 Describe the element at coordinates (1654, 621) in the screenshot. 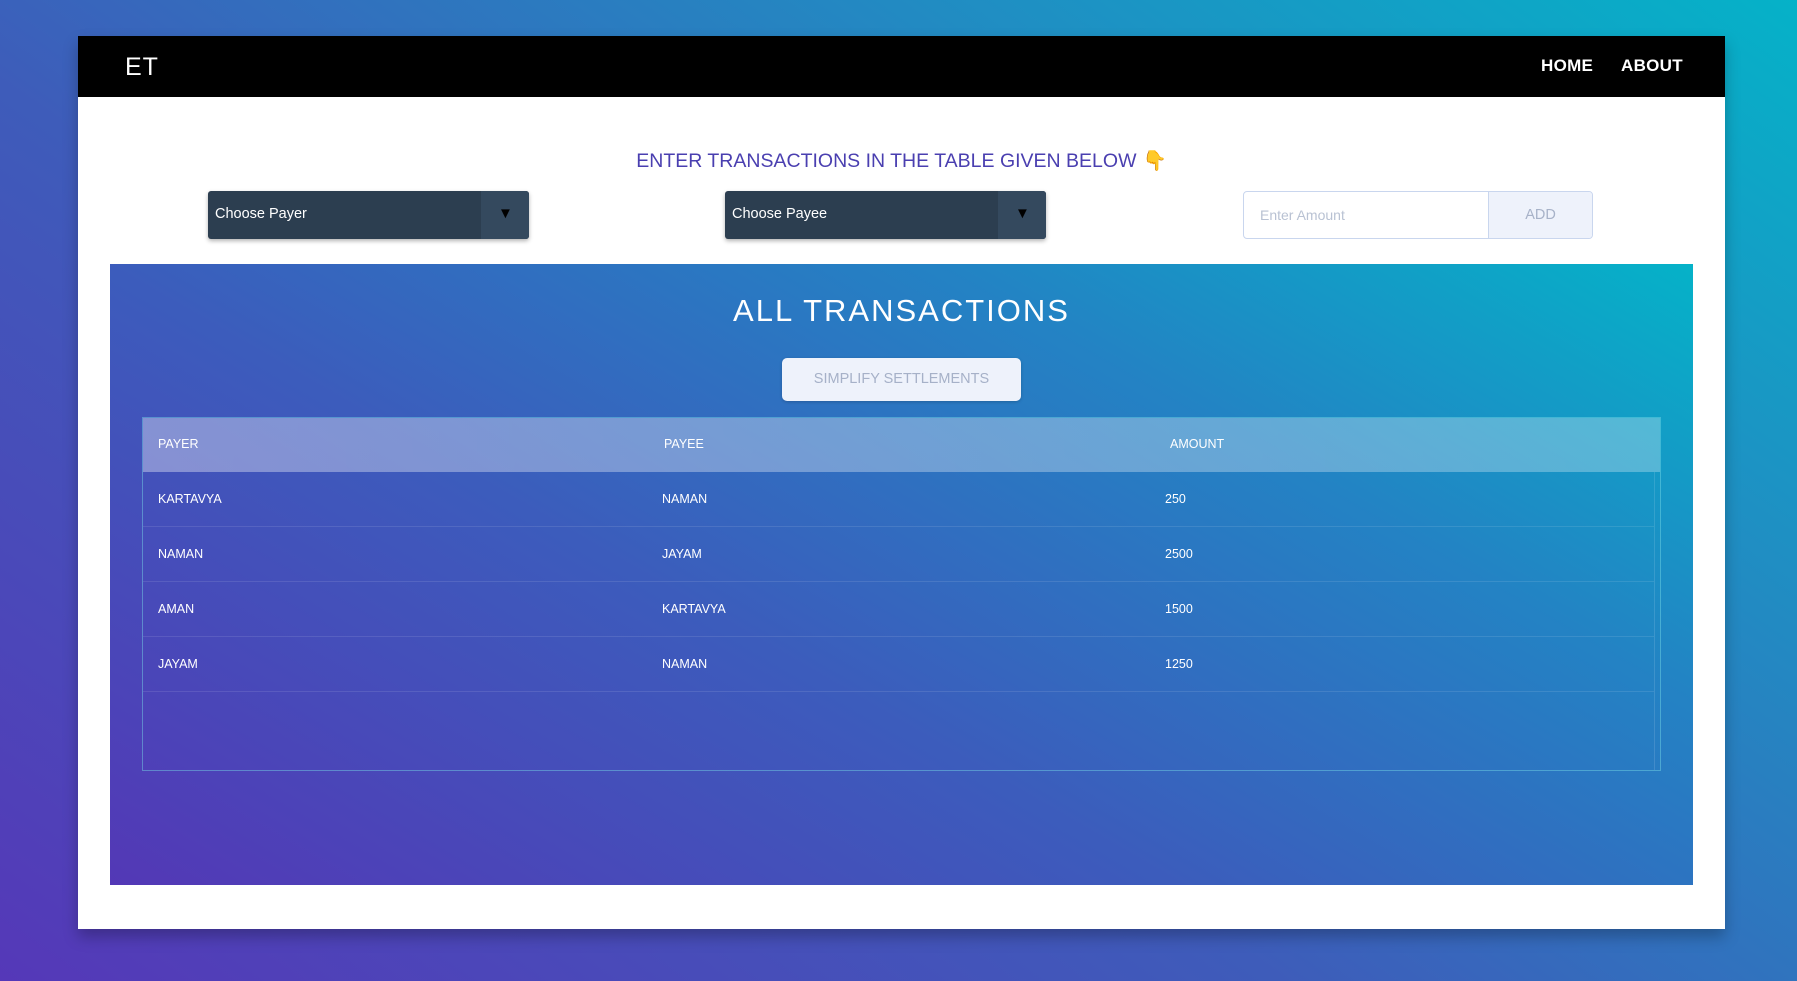

I see `table-scrollbar` at that location.